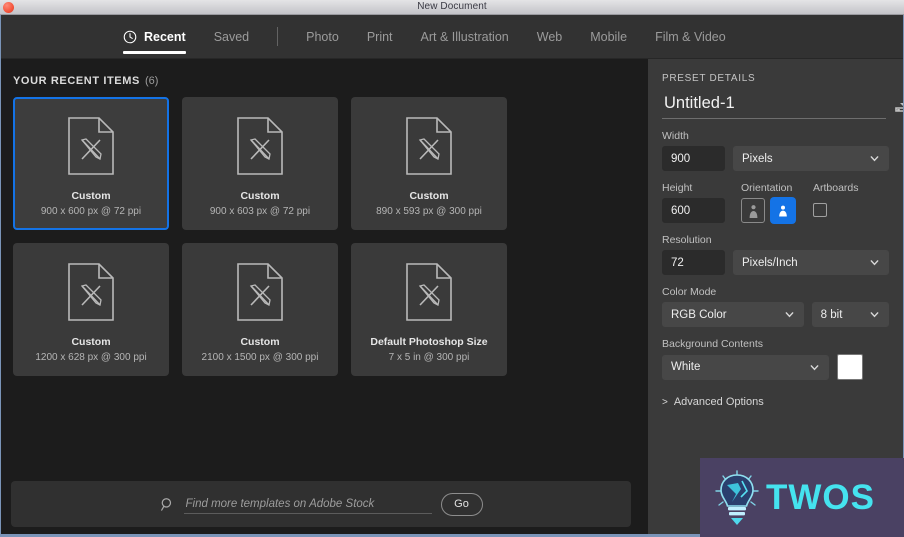 The width and height of the screenshot is (904, 537). I want to click on advanced-options-label: Advanced Options, so click(718, 402).